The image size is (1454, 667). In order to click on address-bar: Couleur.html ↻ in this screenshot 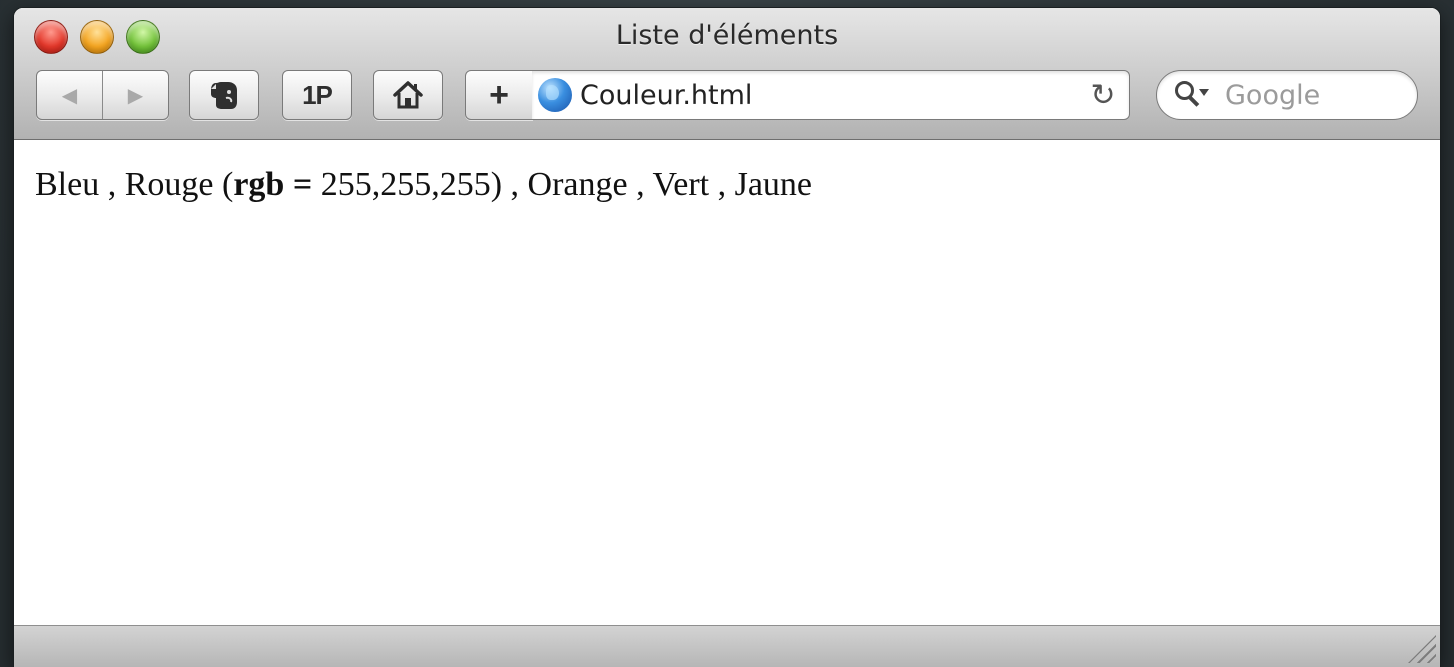, I will do `click(831, 95)`.